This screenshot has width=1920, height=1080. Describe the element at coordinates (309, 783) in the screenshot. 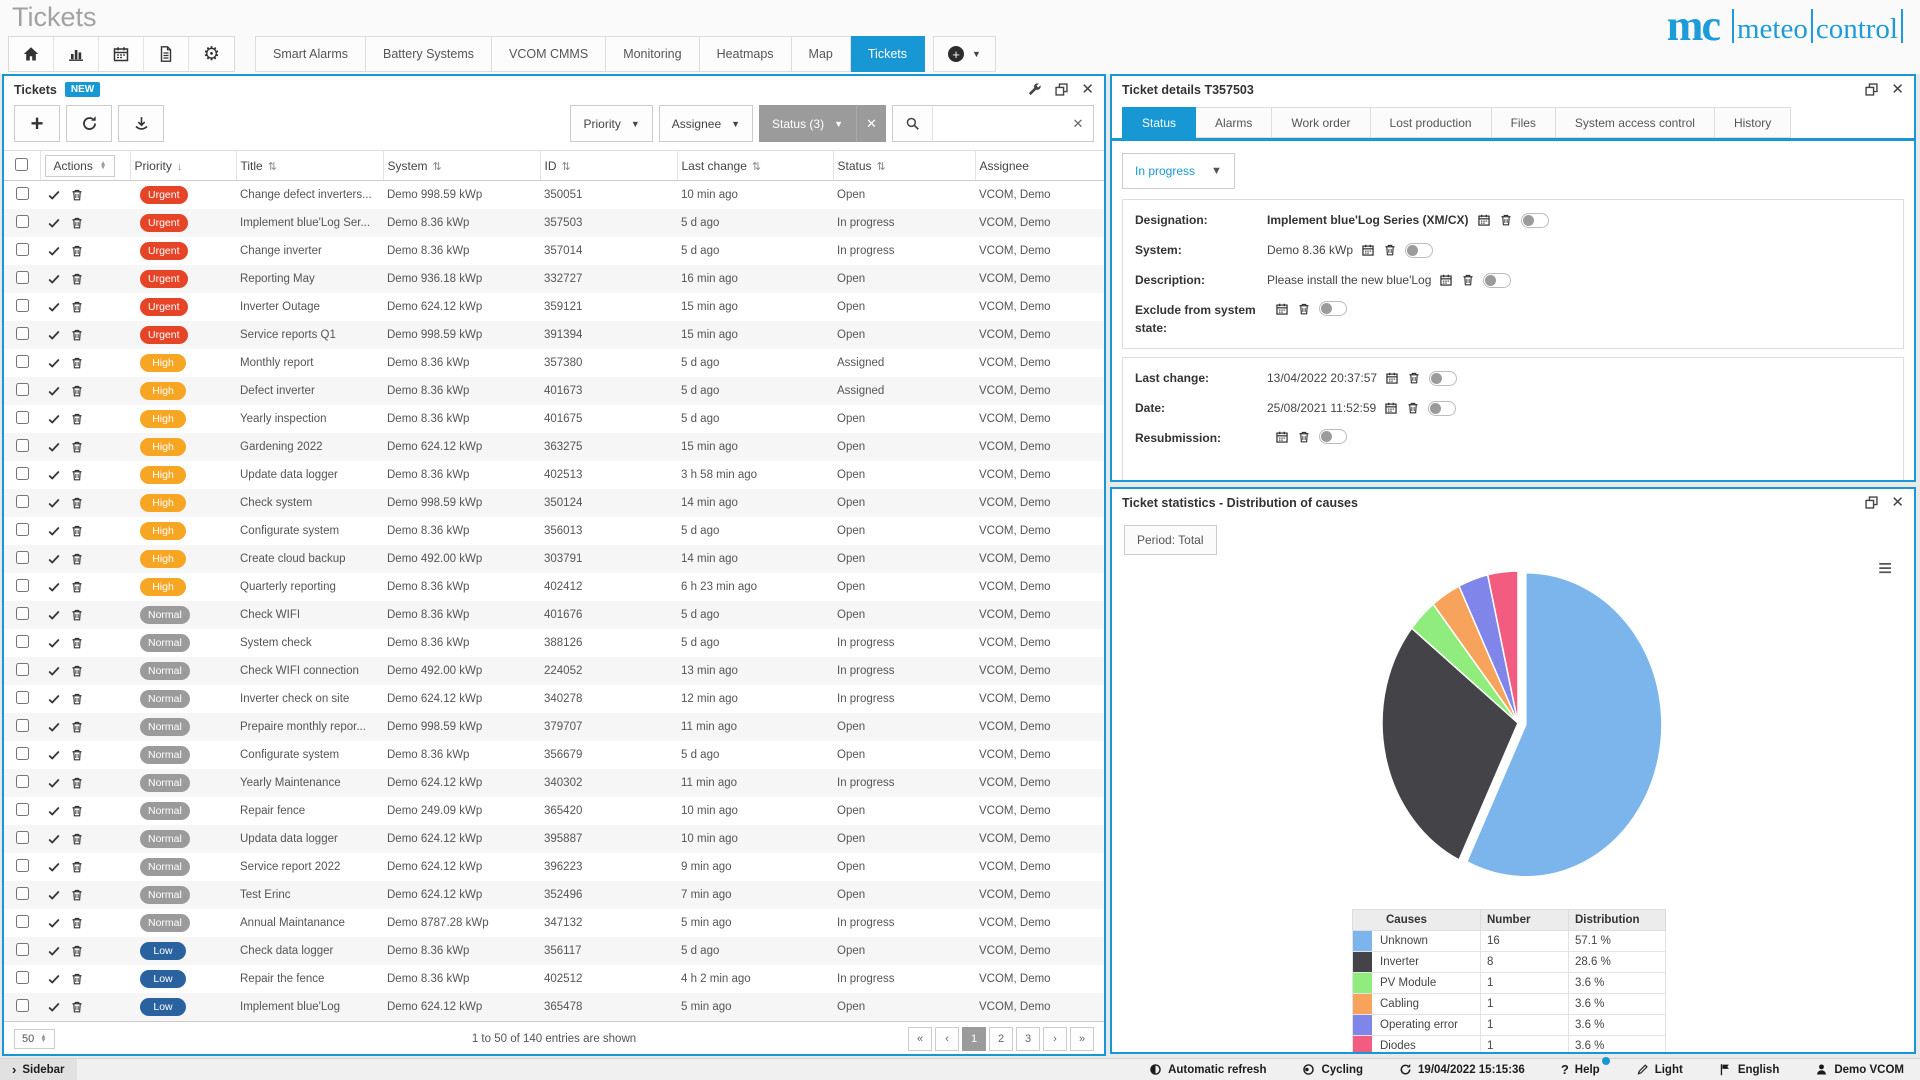

I see `ticket-title-cell: Yearly Maintenance` at that location.